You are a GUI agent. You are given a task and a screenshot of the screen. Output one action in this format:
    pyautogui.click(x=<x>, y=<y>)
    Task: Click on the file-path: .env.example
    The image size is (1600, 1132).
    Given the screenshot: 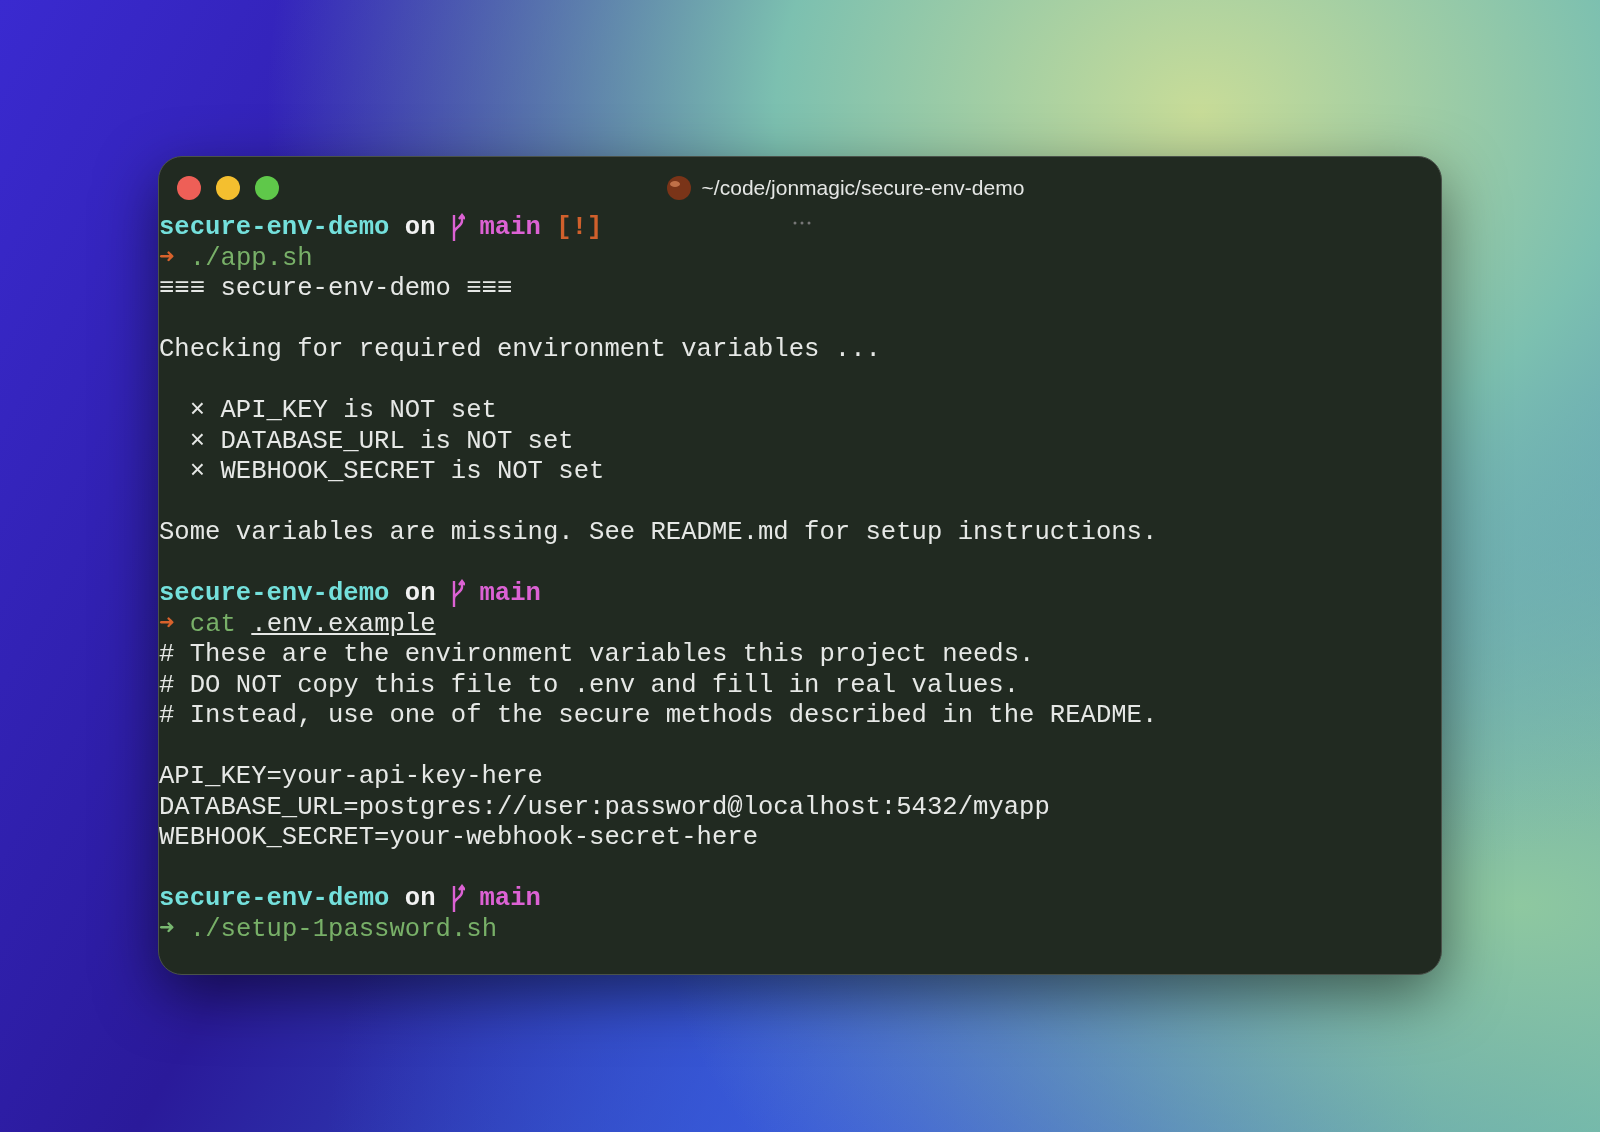 What is the action you would take?
    pyautogui.click(x=343, y=624)
    